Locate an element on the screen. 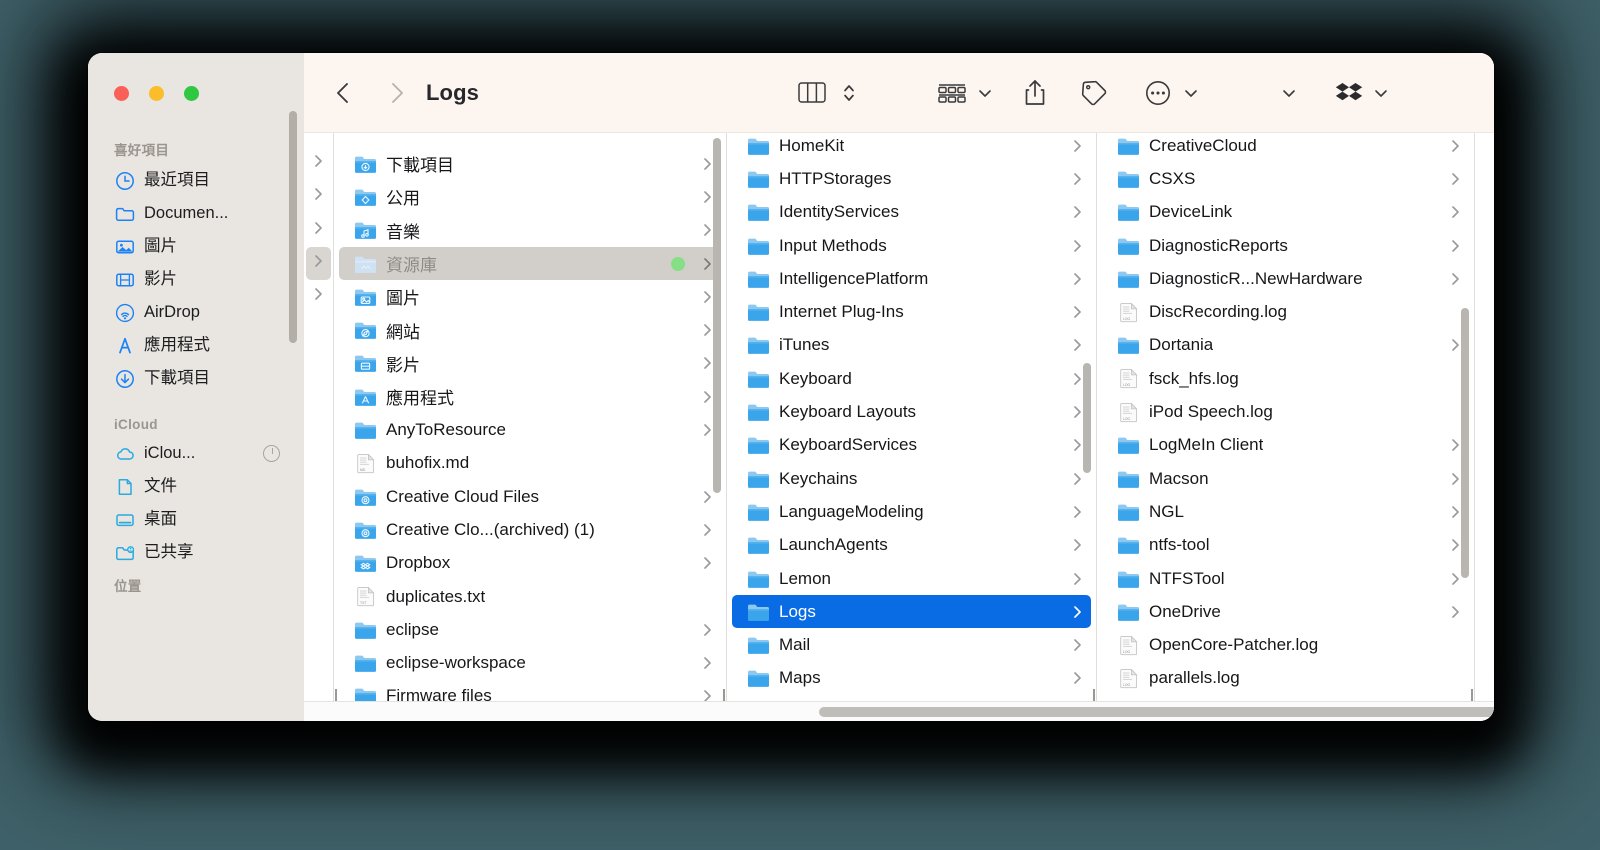 This screenshot has height=850, width=1600. sidebar-item-1: 最近項目 is located at coordinates (196, 180).